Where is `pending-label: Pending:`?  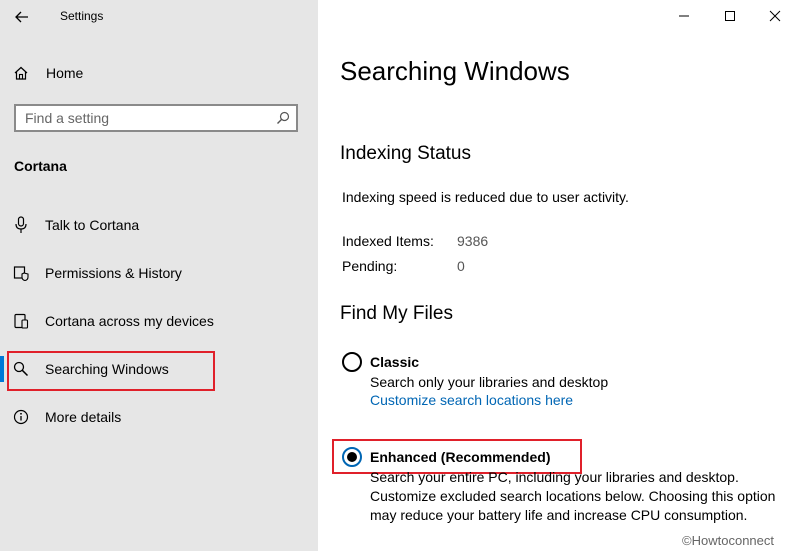 pending-label: Pending: is located at coordinates (370, 266).